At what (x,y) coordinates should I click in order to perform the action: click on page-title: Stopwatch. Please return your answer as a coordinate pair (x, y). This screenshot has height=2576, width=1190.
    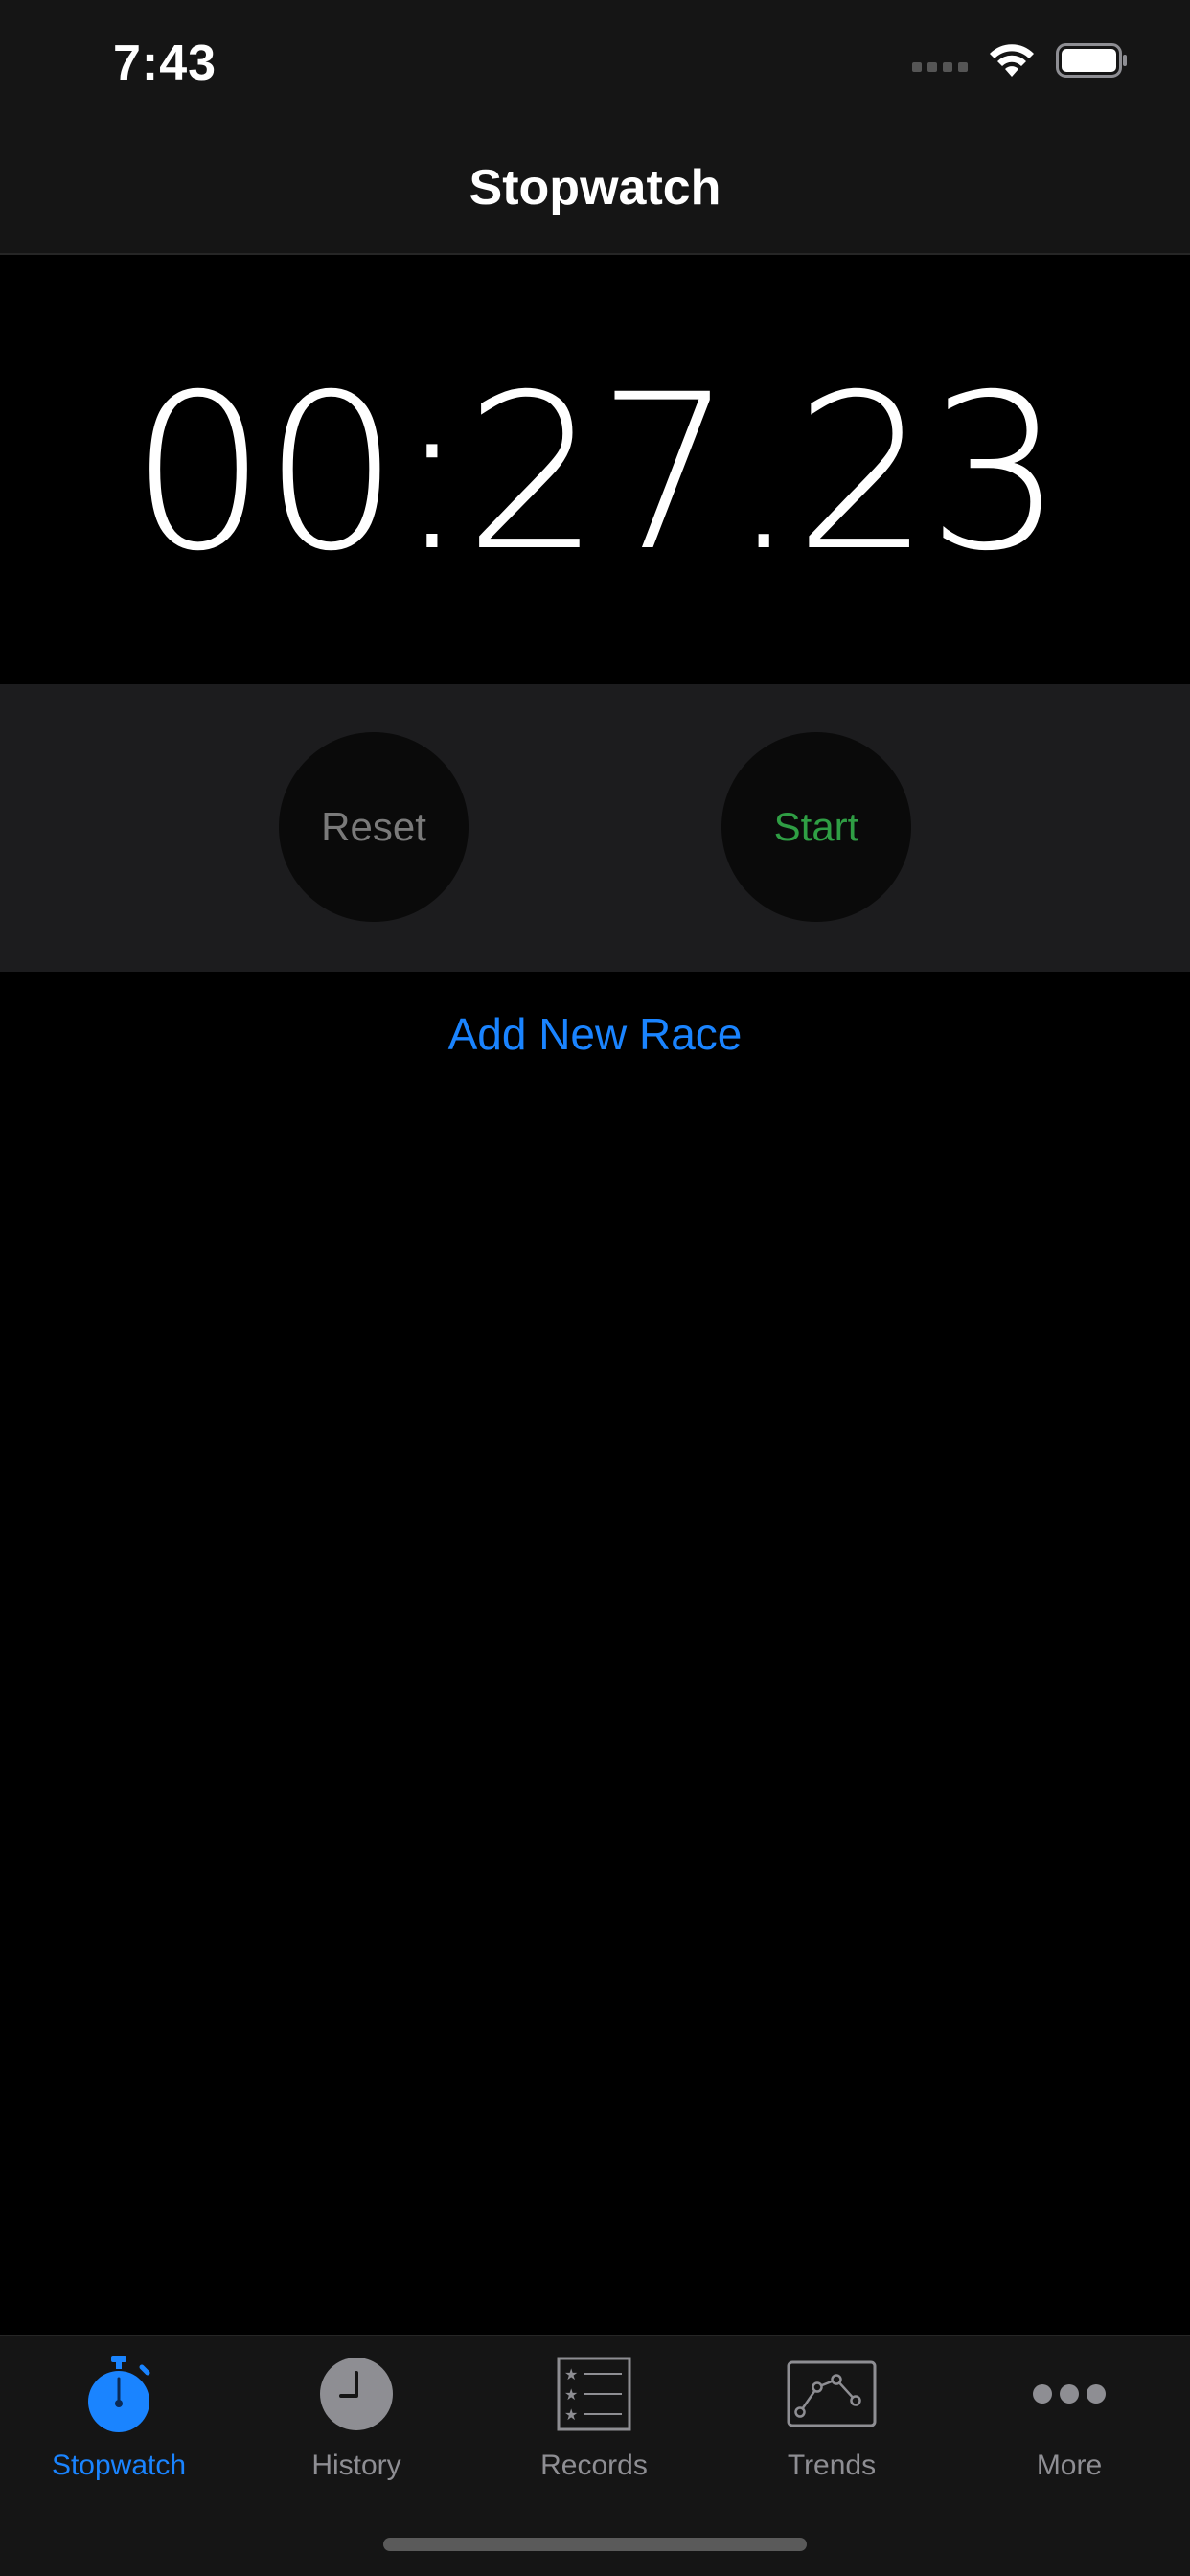
    Looking at the image, I should click on (595, 188).